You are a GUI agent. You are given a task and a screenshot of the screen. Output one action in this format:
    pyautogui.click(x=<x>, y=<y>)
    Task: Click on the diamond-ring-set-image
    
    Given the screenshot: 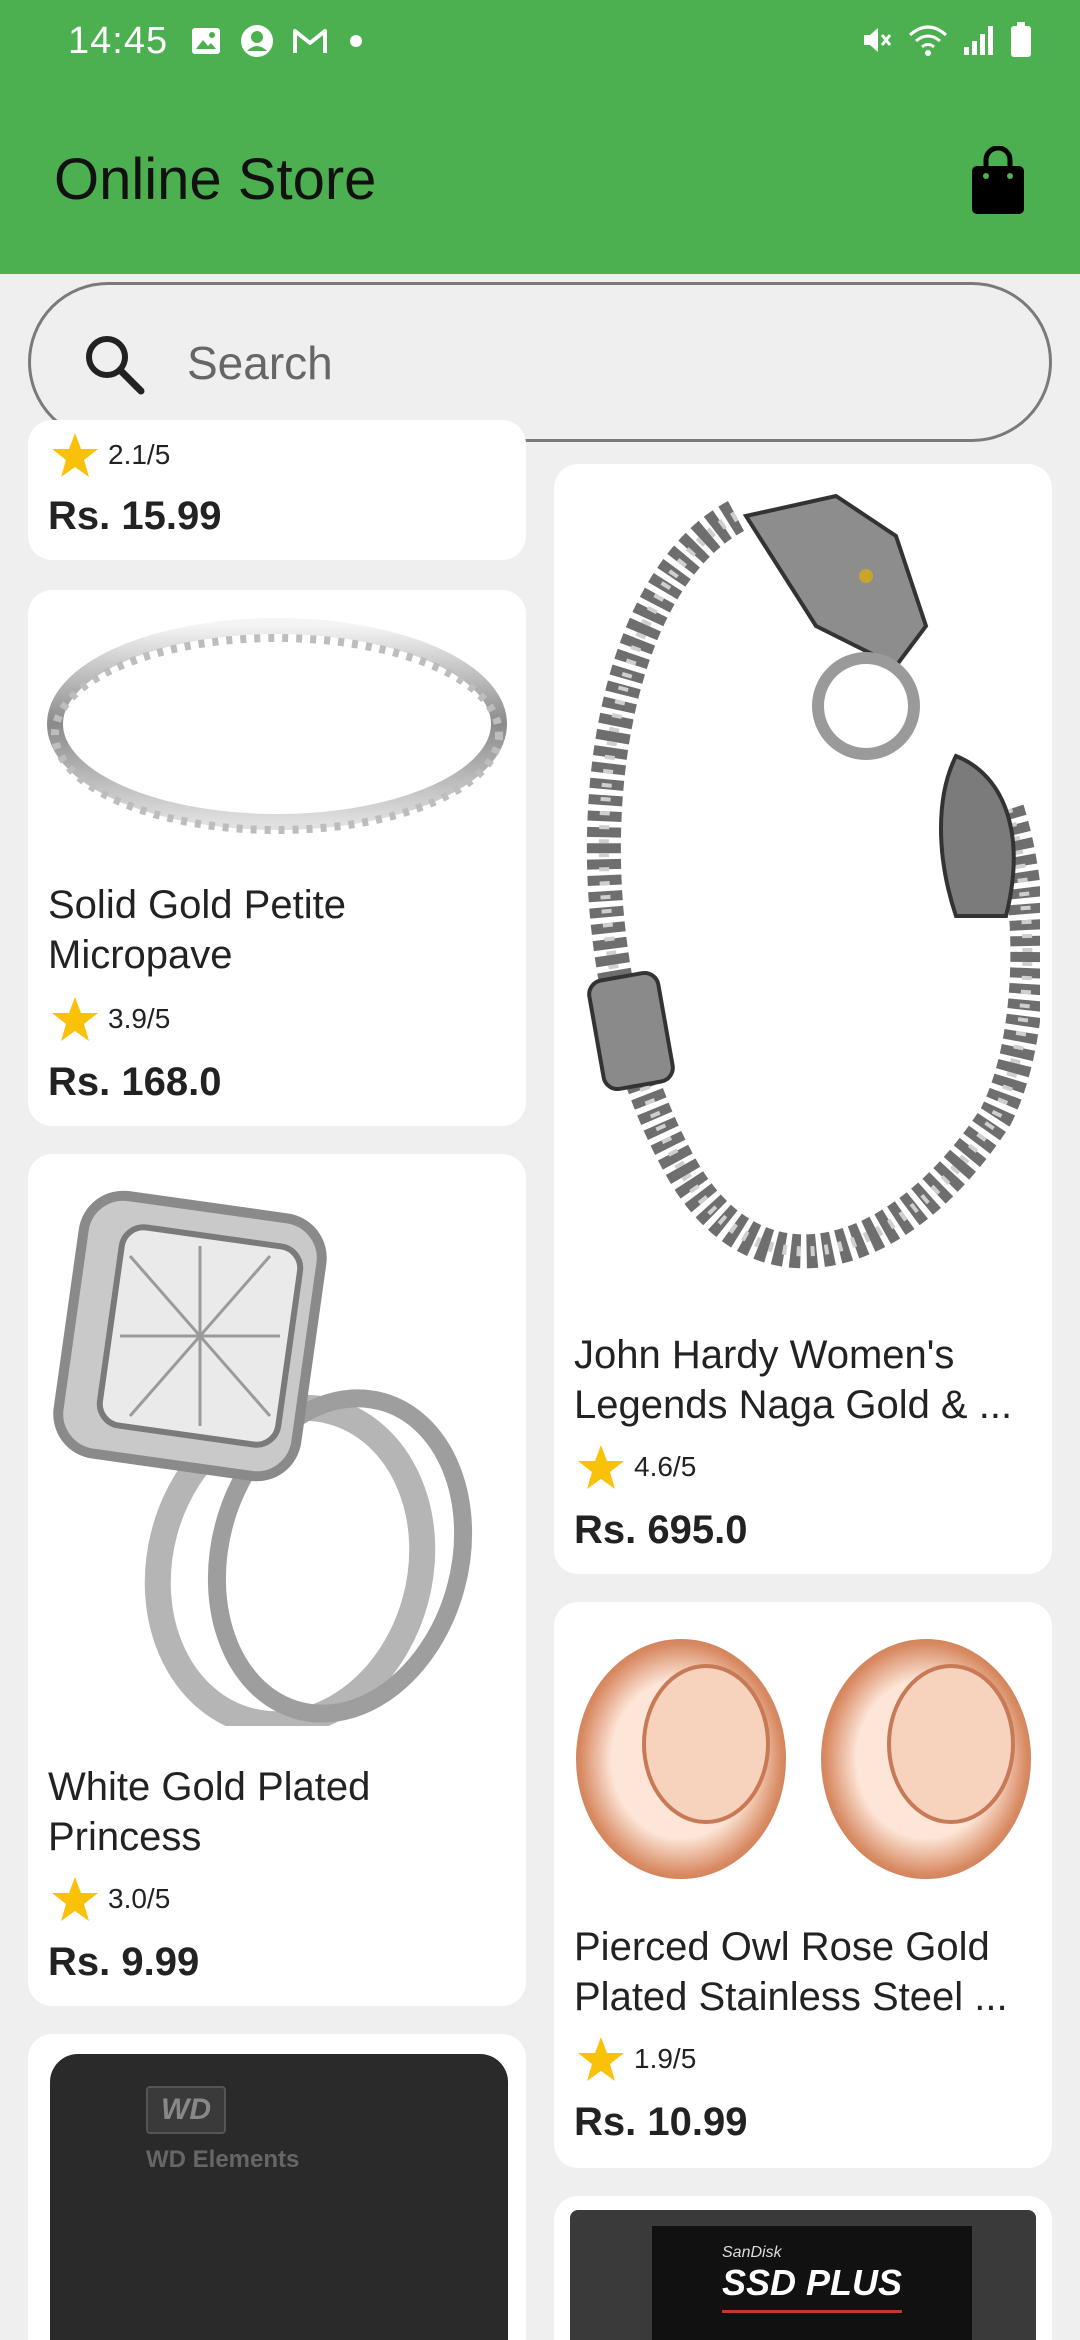 What is the action you would take?
    pyautogui.click(x=277, y=1446)
    